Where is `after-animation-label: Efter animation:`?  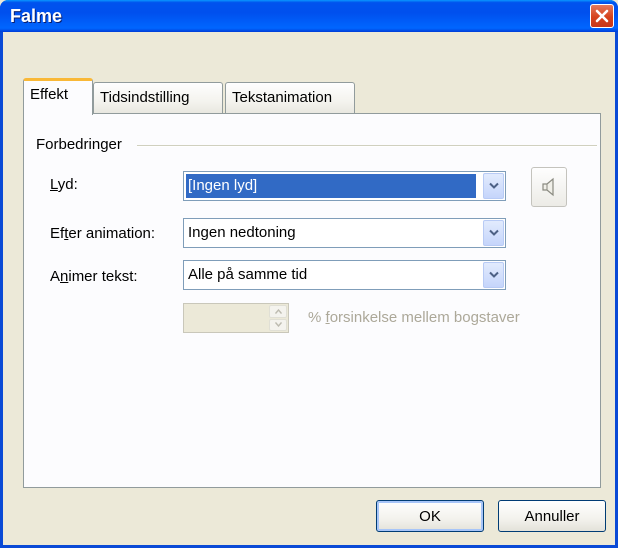 after-animation-label: Efter animation: is located at coordinates (103, 233).